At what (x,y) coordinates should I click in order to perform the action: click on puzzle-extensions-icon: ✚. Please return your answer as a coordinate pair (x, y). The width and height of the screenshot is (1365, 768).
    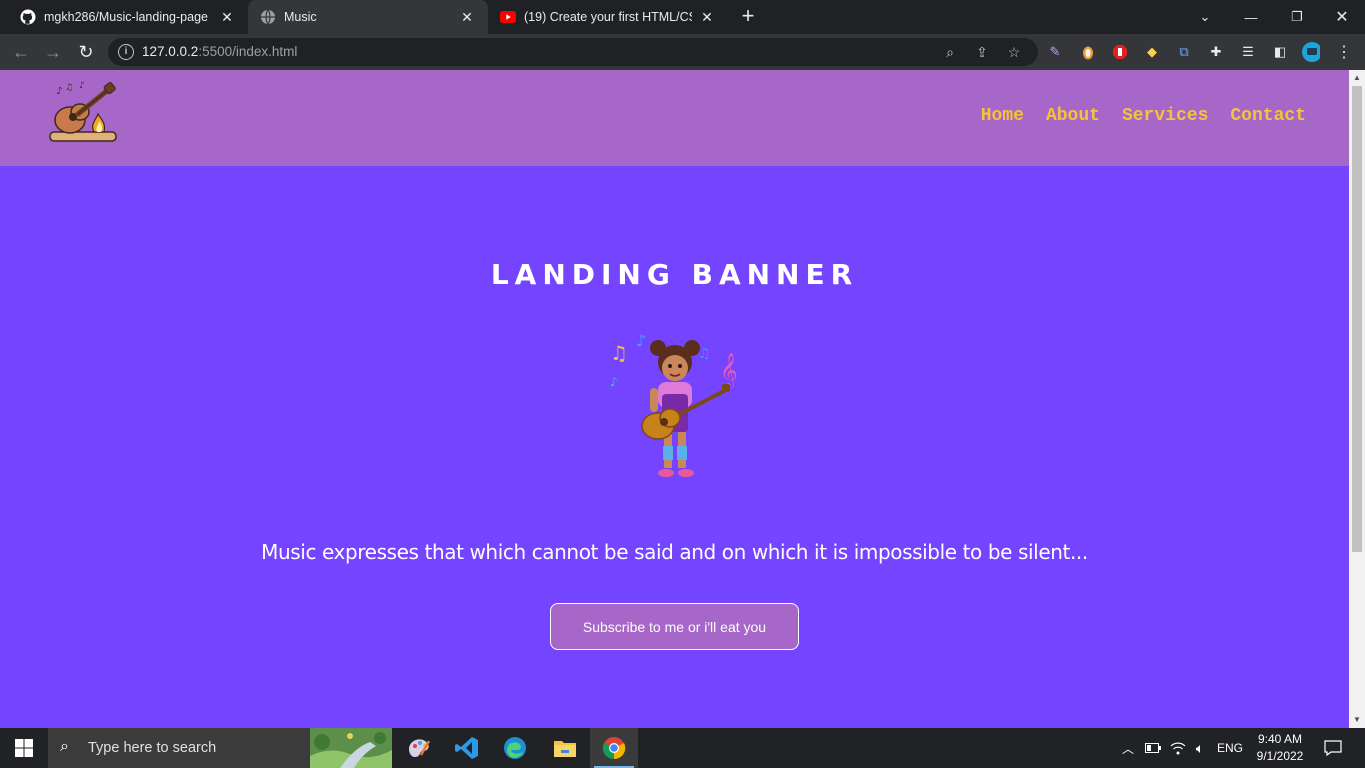
    Looking at the image, I should click on (1216, 52).